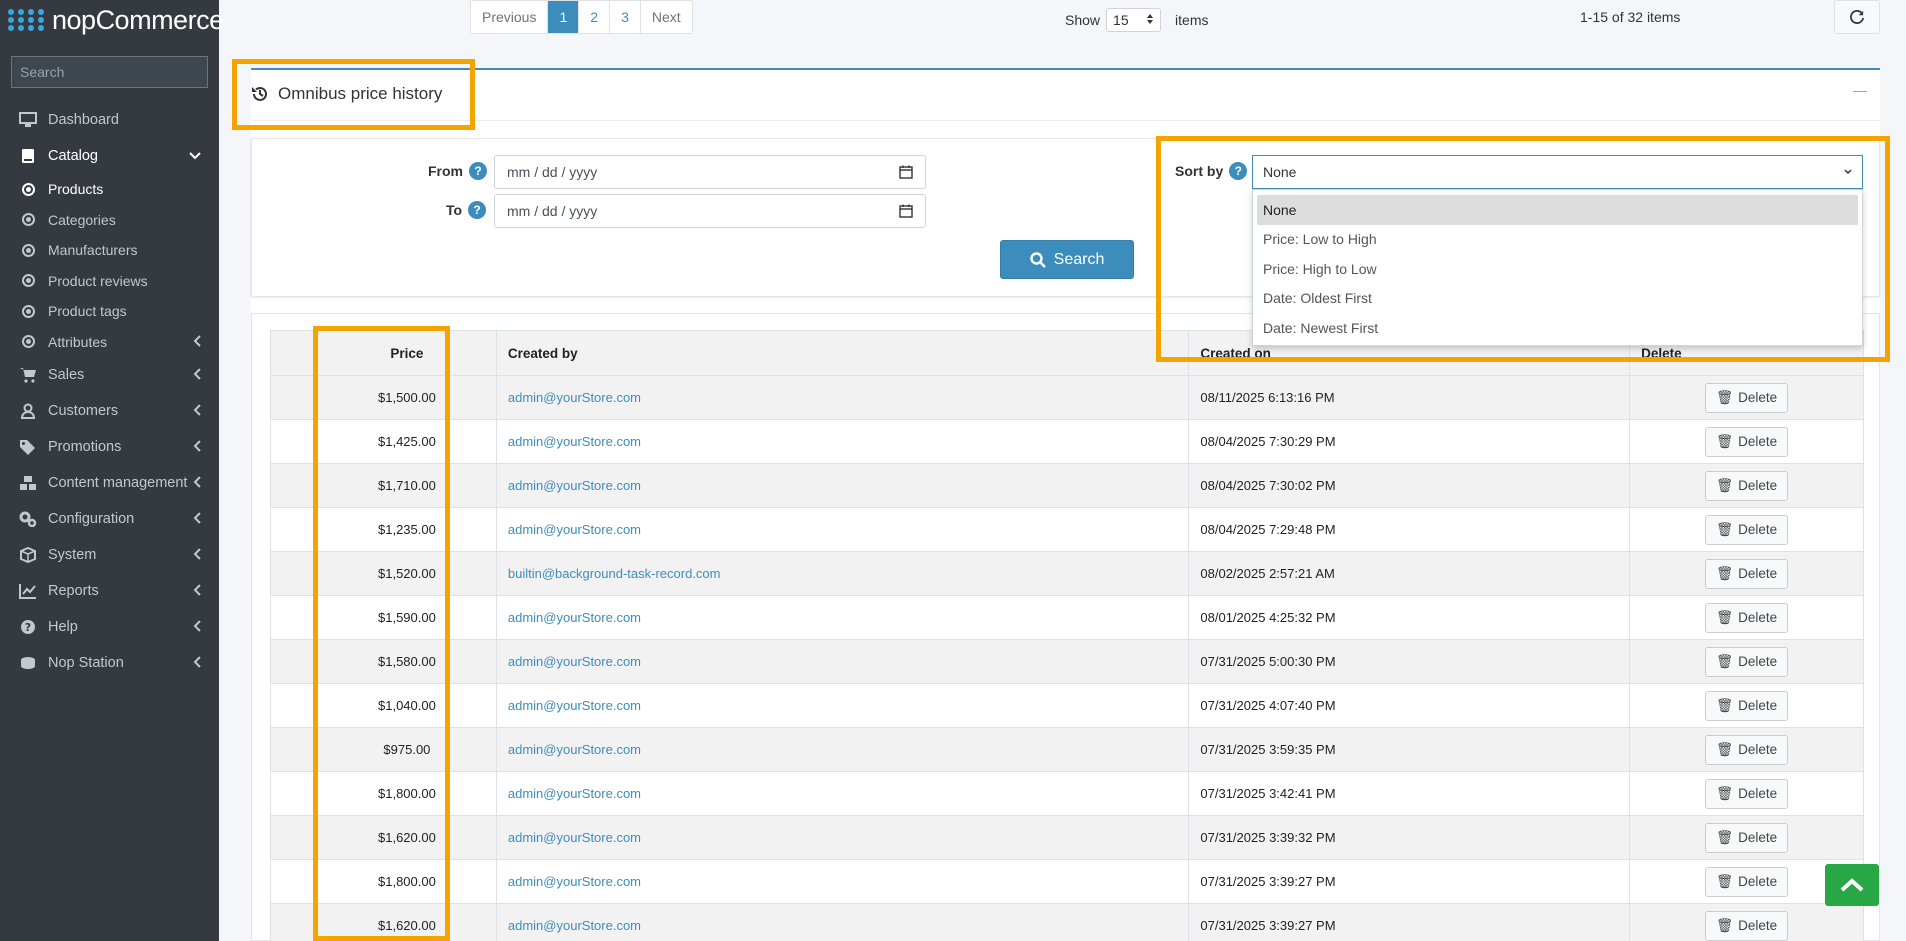  Describe the element at coordinates (1557, 269) in the screenshot. I see `sort-option-price-high-low: Price: High to Low` at that location.